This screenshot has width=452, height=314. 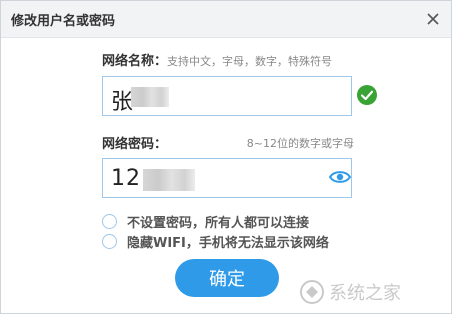 What do you see at coordinates (218, 223) in the screenshot?
I see `option-no-password-label: 不设置密码，所有人都可以连接` at bounding box center [218, 223].